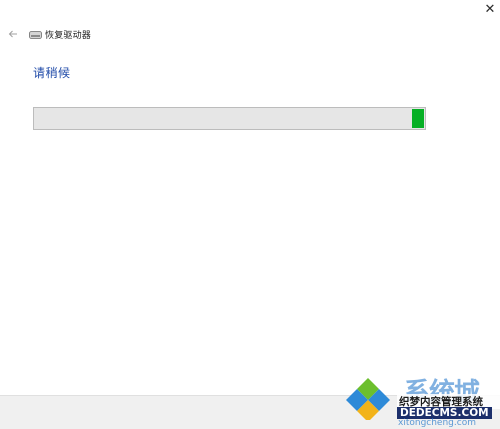  Describe the element at coordinates (418, 118) in the screenshot. I see `progress-fill` at that location.